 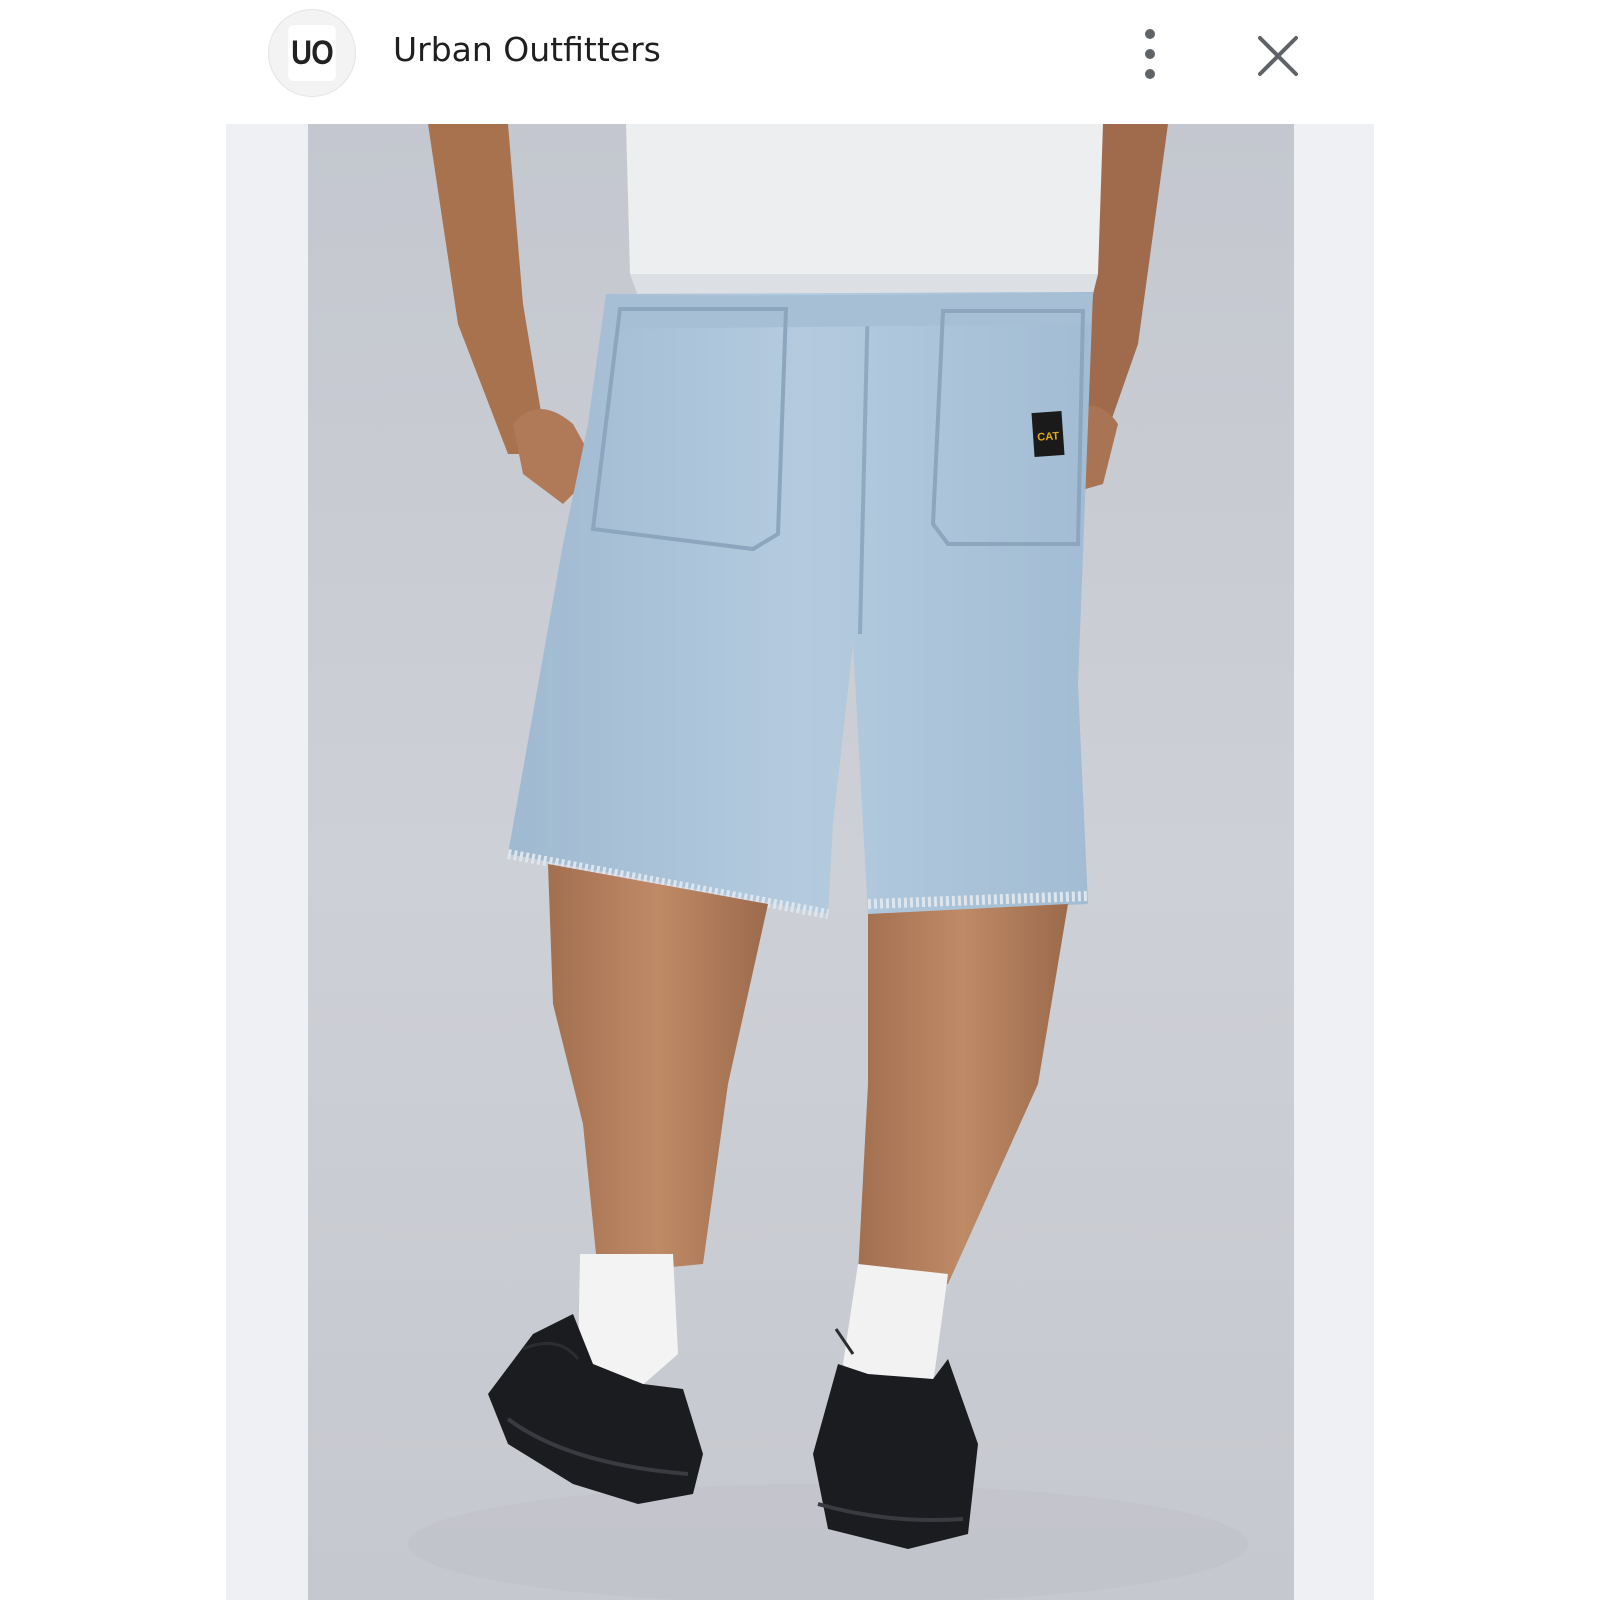 I want to click on close-icon, so click(x=1278, y=56).